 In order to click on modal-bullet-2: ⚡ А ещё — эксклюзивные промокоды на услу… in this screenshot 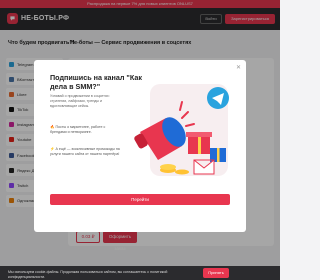, I will do `click(85, 151)`.